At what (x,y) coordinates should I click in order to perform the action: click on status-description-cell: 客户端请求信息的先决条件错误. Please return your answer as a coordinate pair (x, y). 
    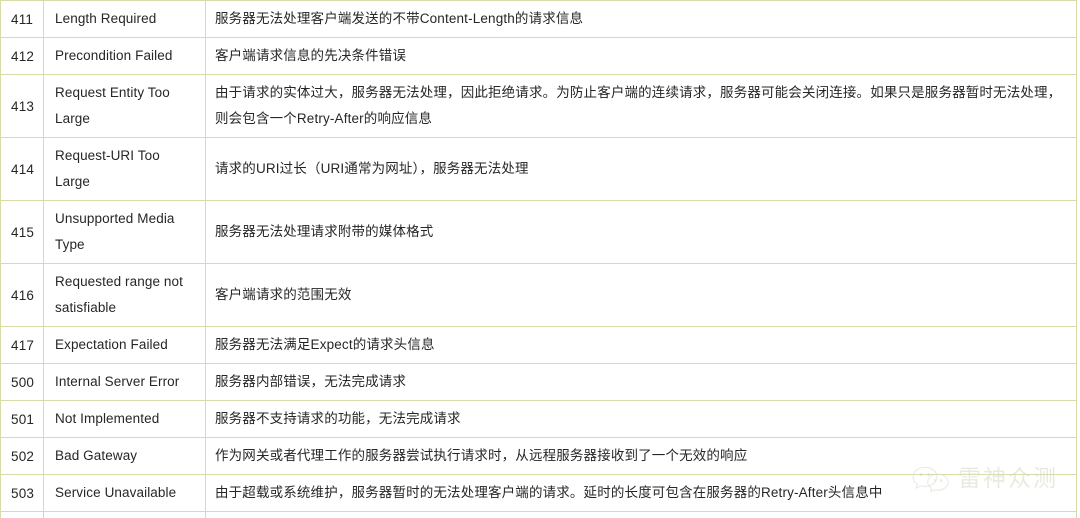
    Looking at the image, I should click on (641, 56).